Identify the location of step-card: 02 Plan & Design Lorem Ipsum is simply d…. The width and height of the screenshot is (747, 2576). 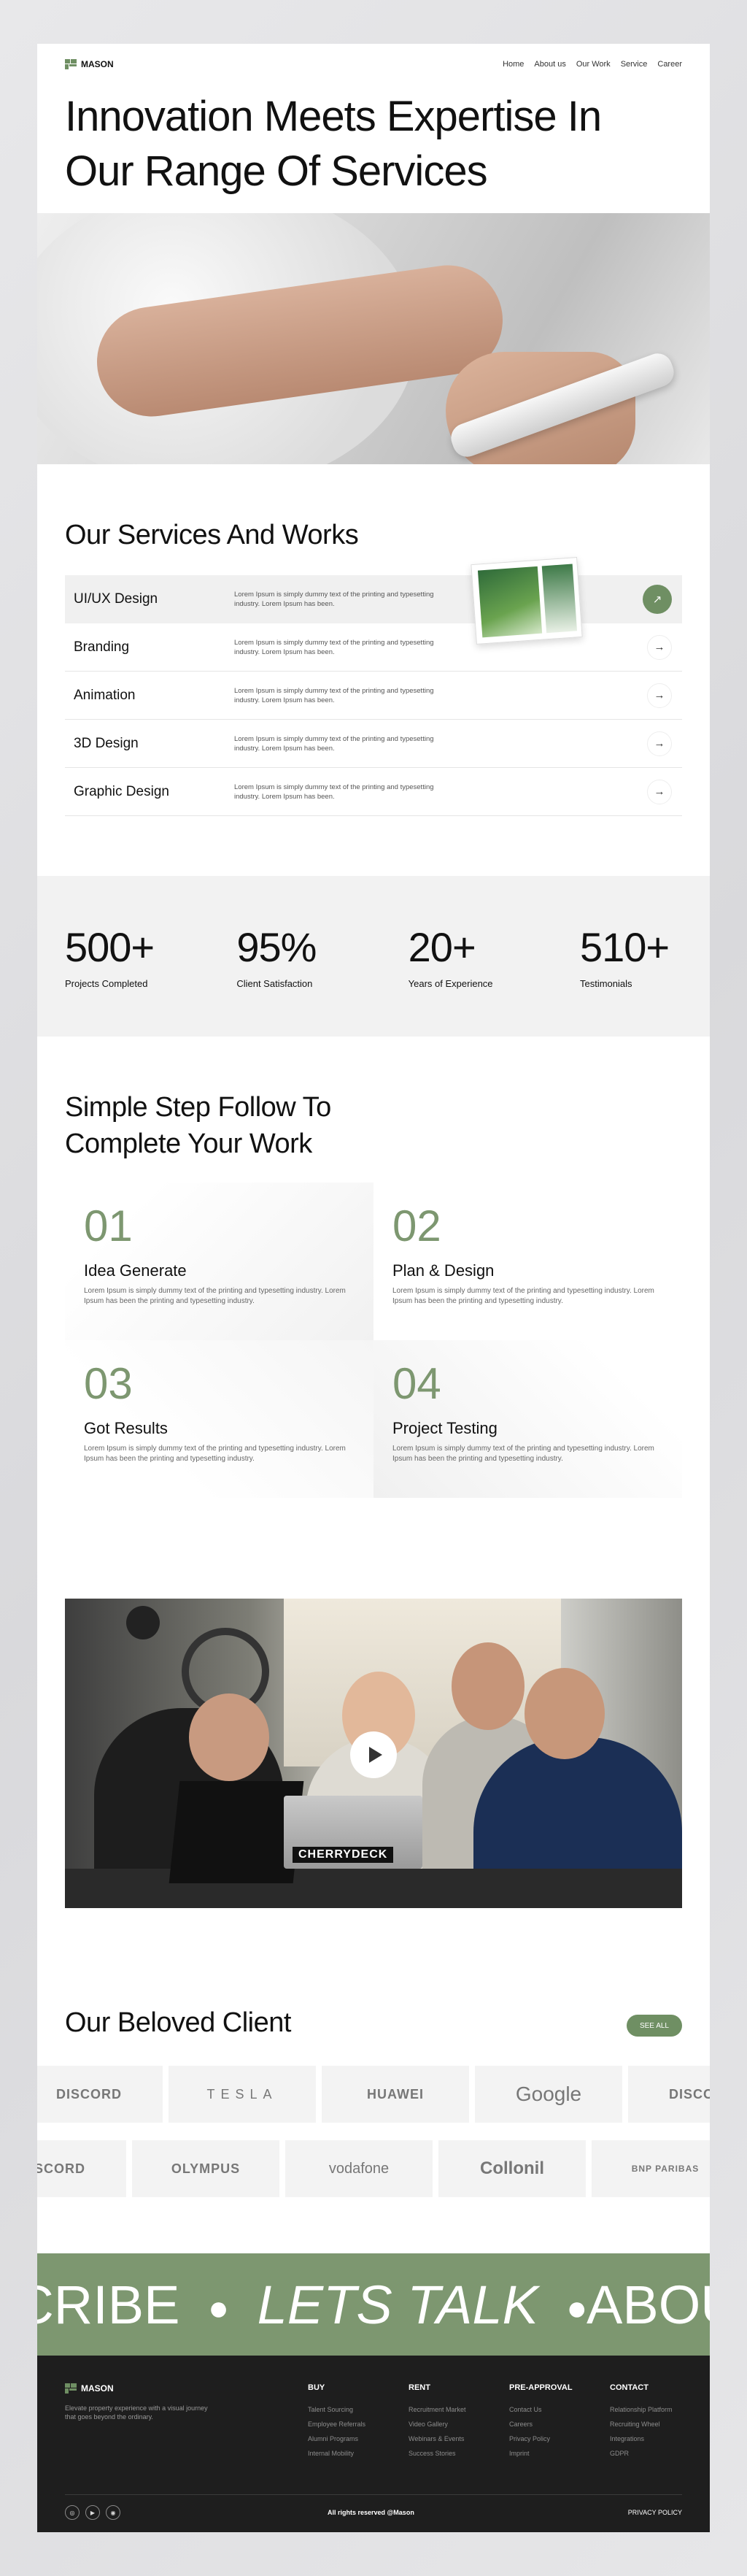
(528, 1261).